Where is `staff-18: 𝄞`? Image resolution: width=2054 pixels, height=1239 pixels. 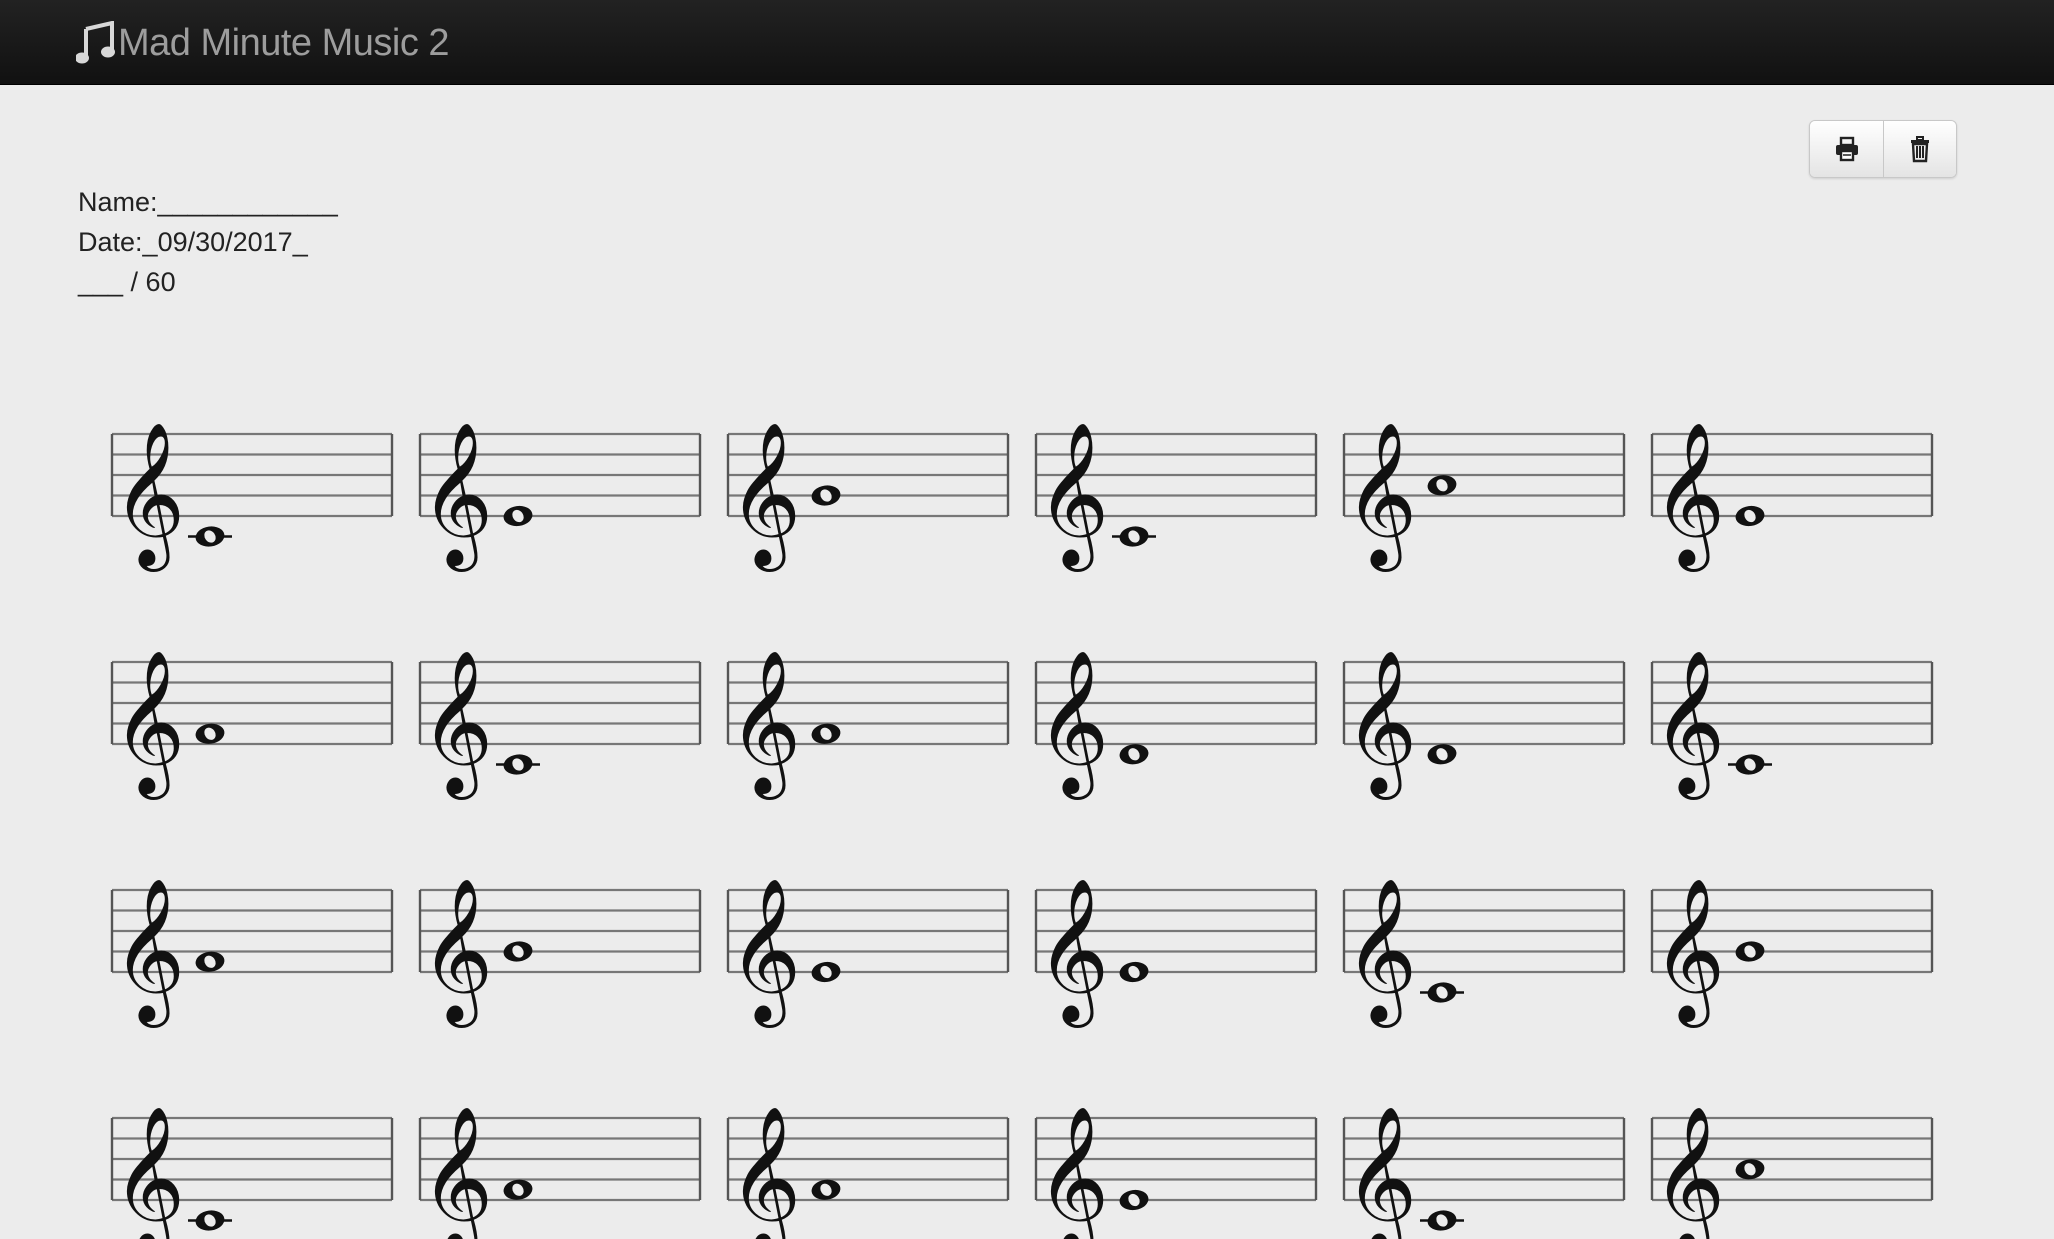 staff-18: 𝄞 is located at coordinates (1792, 942).